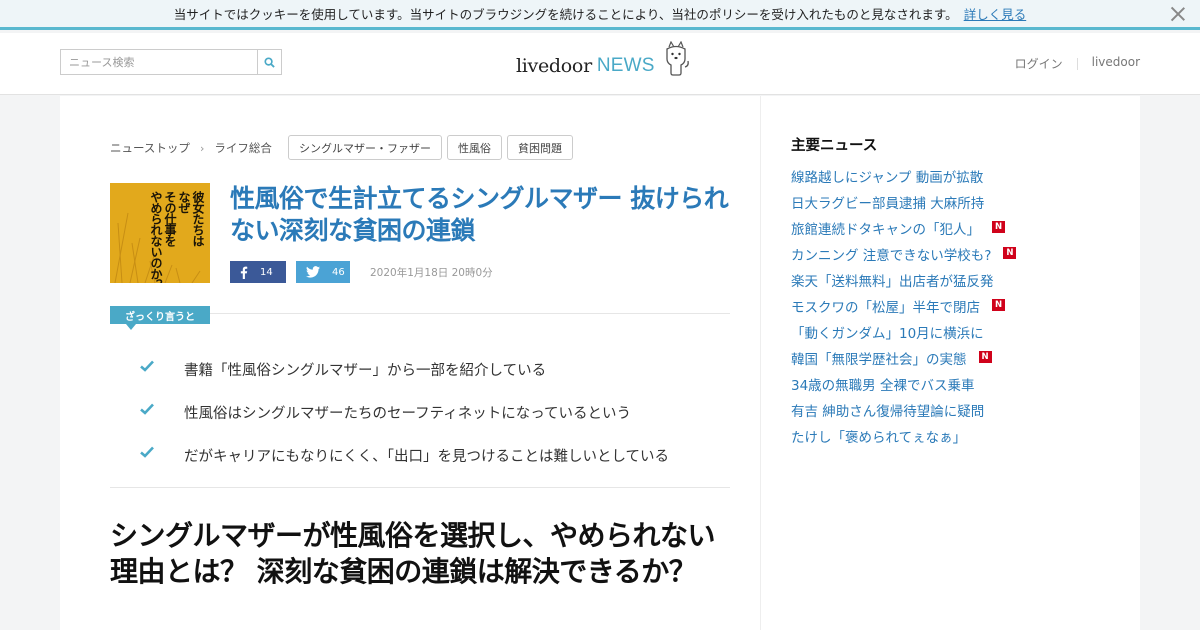 This screenshot has height=630, width=1200. I want to click on news-item: 34歳の無職男 全裸でバス乗車, so click(903, 384).